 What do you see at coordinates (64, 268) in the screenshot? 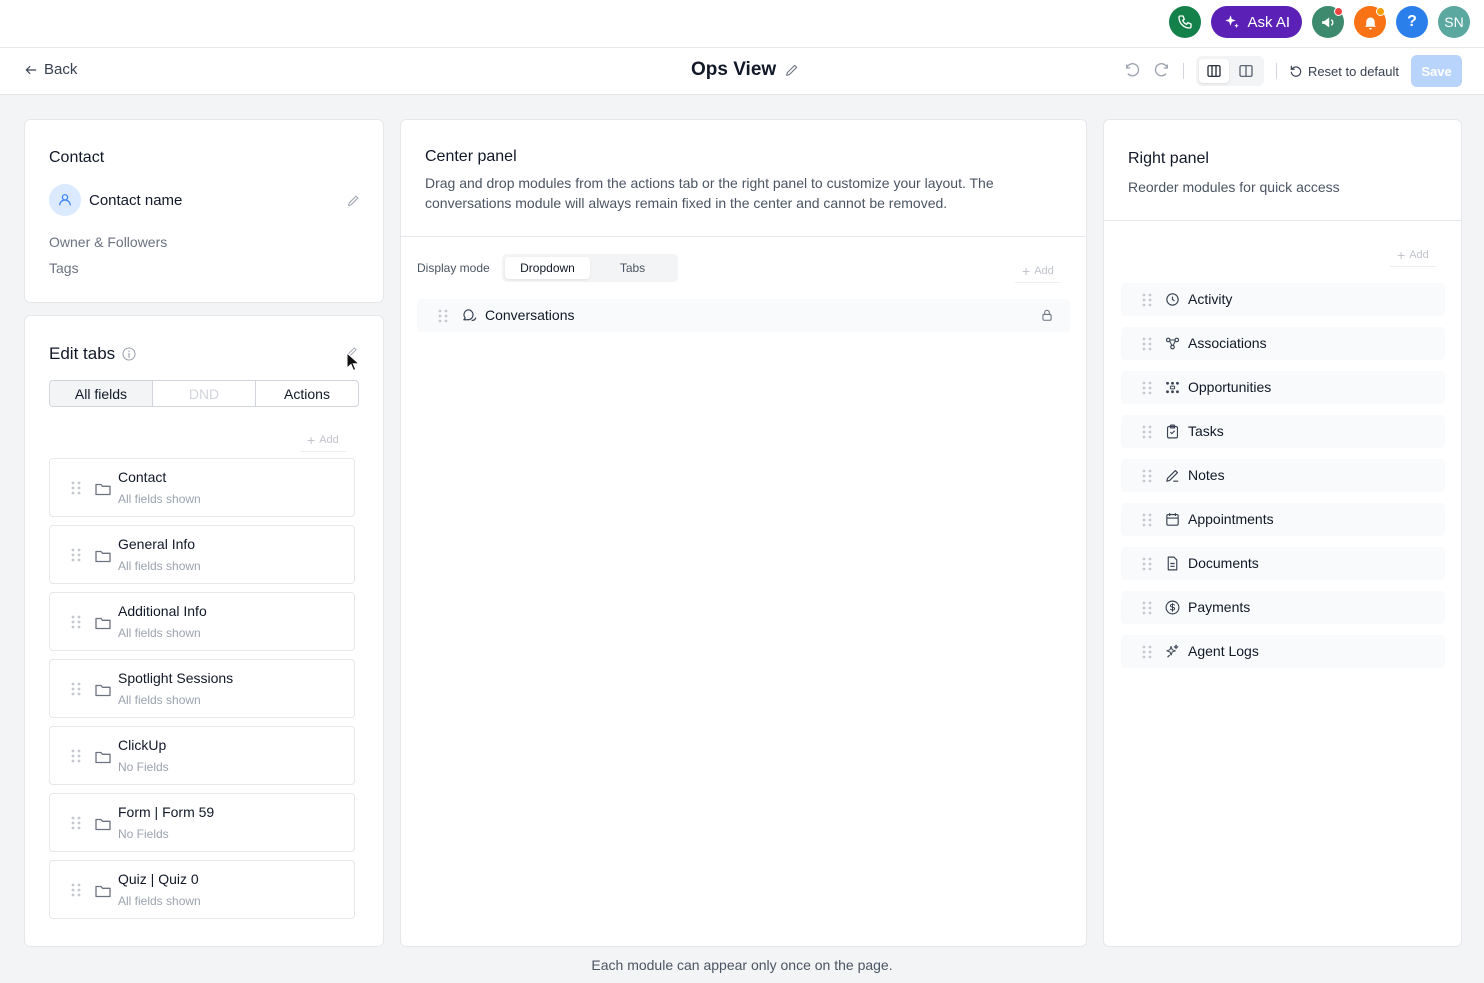
I see `tags-label: Tags` at bounding box center [64, 268].